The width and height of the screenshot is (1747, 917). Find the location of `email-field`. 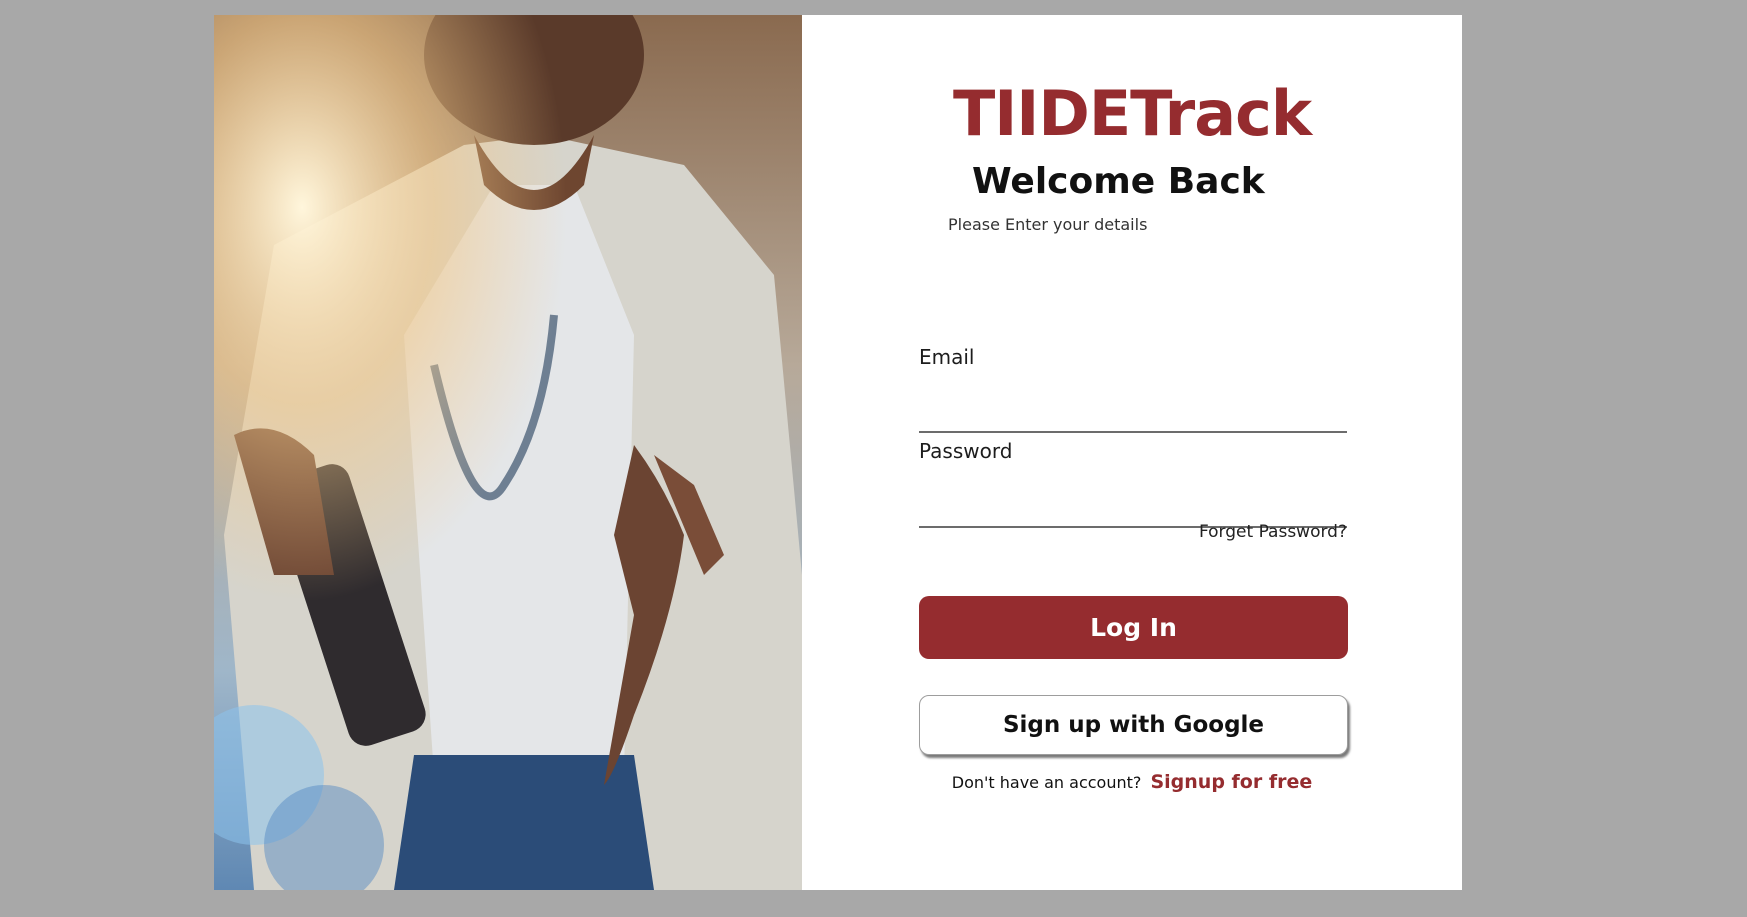

email-field is located at coordinates (1133, 414).